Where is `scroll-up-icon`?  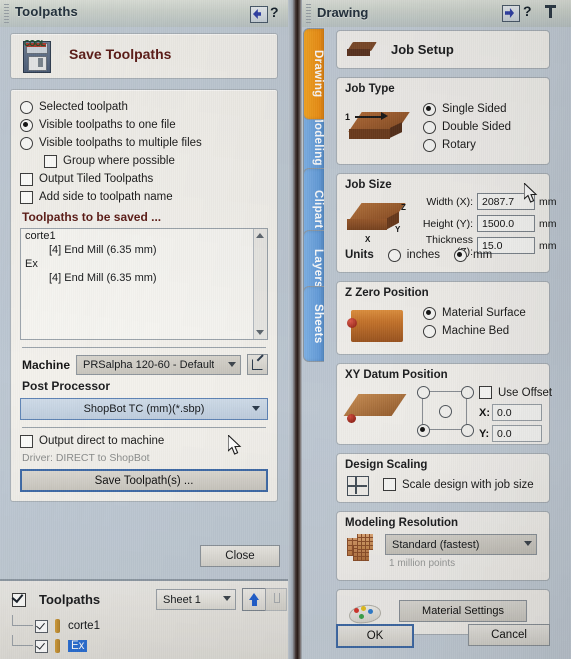
scroll-up-icon is located at coordinates (260, 235).